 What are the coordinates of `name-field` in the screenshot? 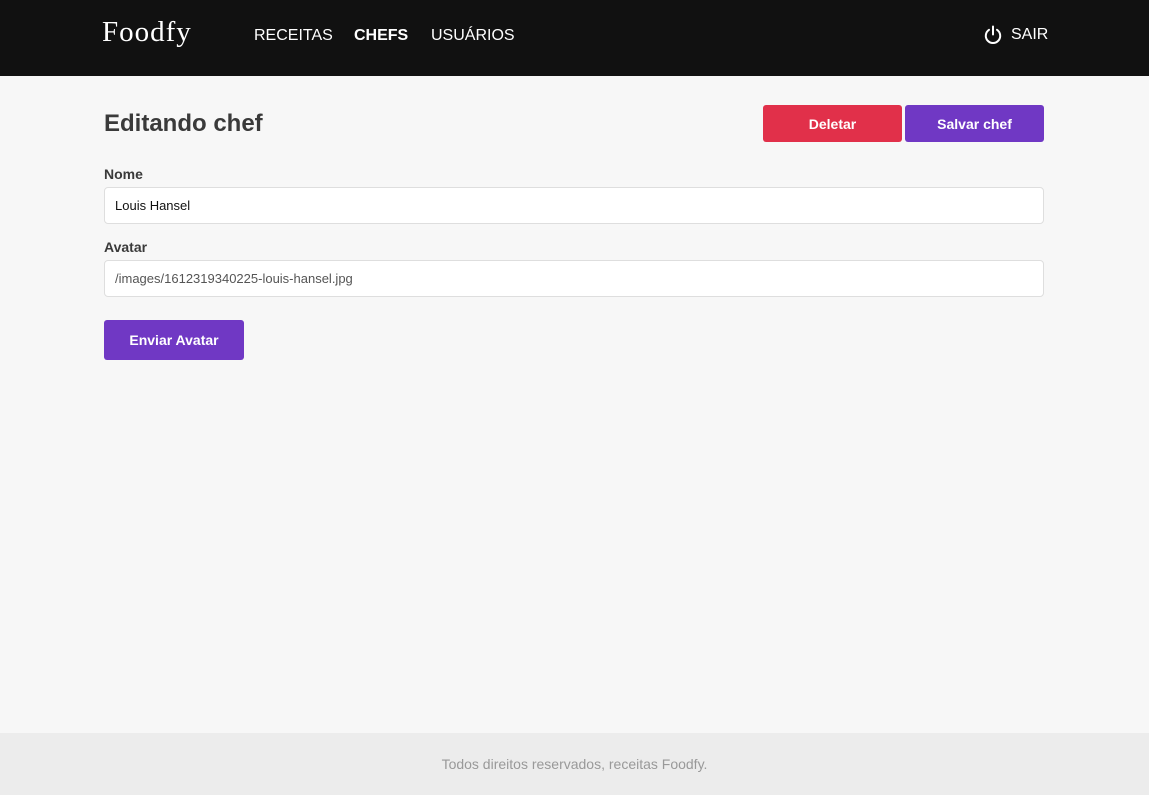 It's located at (574, 205).